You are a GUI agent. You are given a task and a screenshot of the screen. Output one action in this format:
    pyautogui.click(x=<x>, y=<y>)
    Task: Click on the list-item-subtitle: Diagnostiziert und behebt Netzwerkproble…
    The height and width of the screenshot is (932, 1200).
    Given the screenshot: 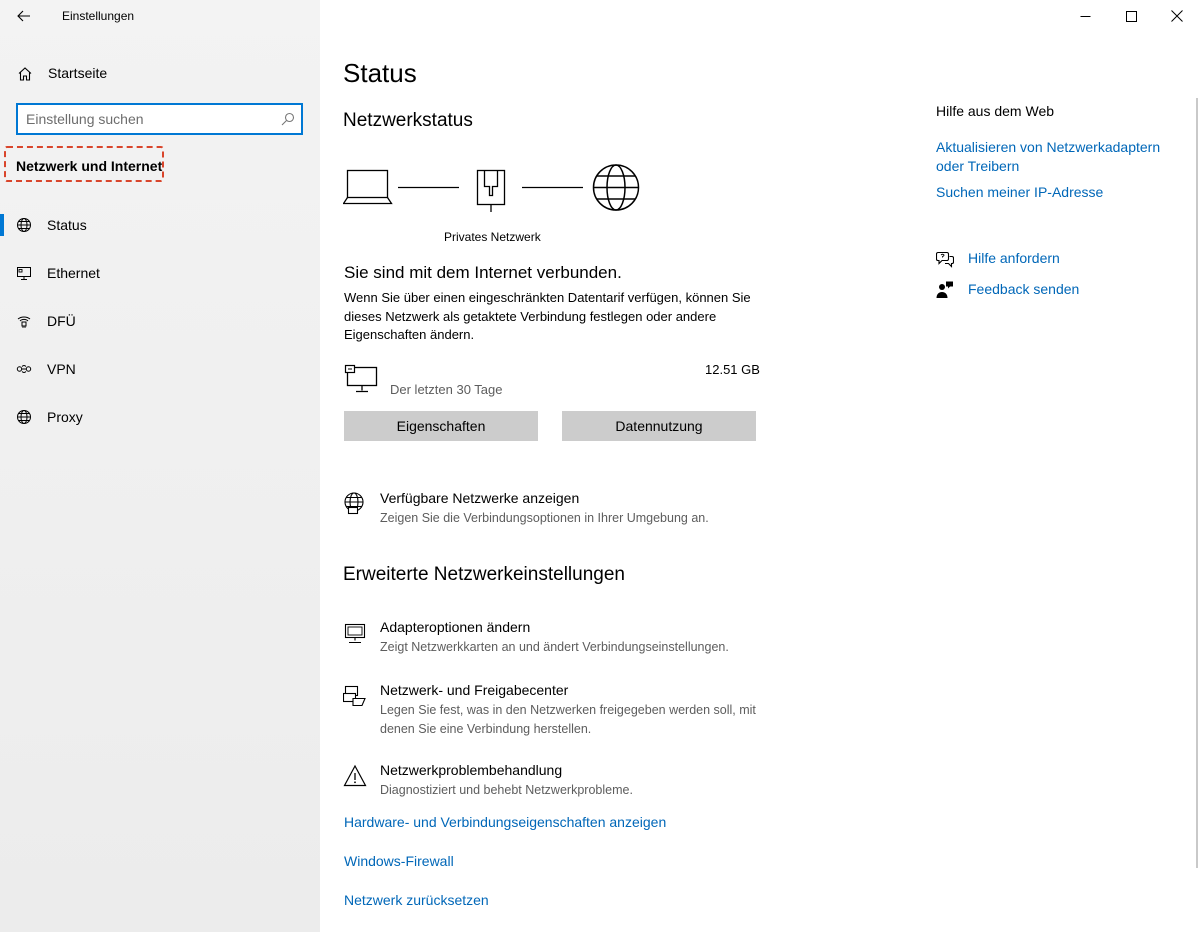 What is the action you would take?
    pyautogui.click(x=506, y=790)
    